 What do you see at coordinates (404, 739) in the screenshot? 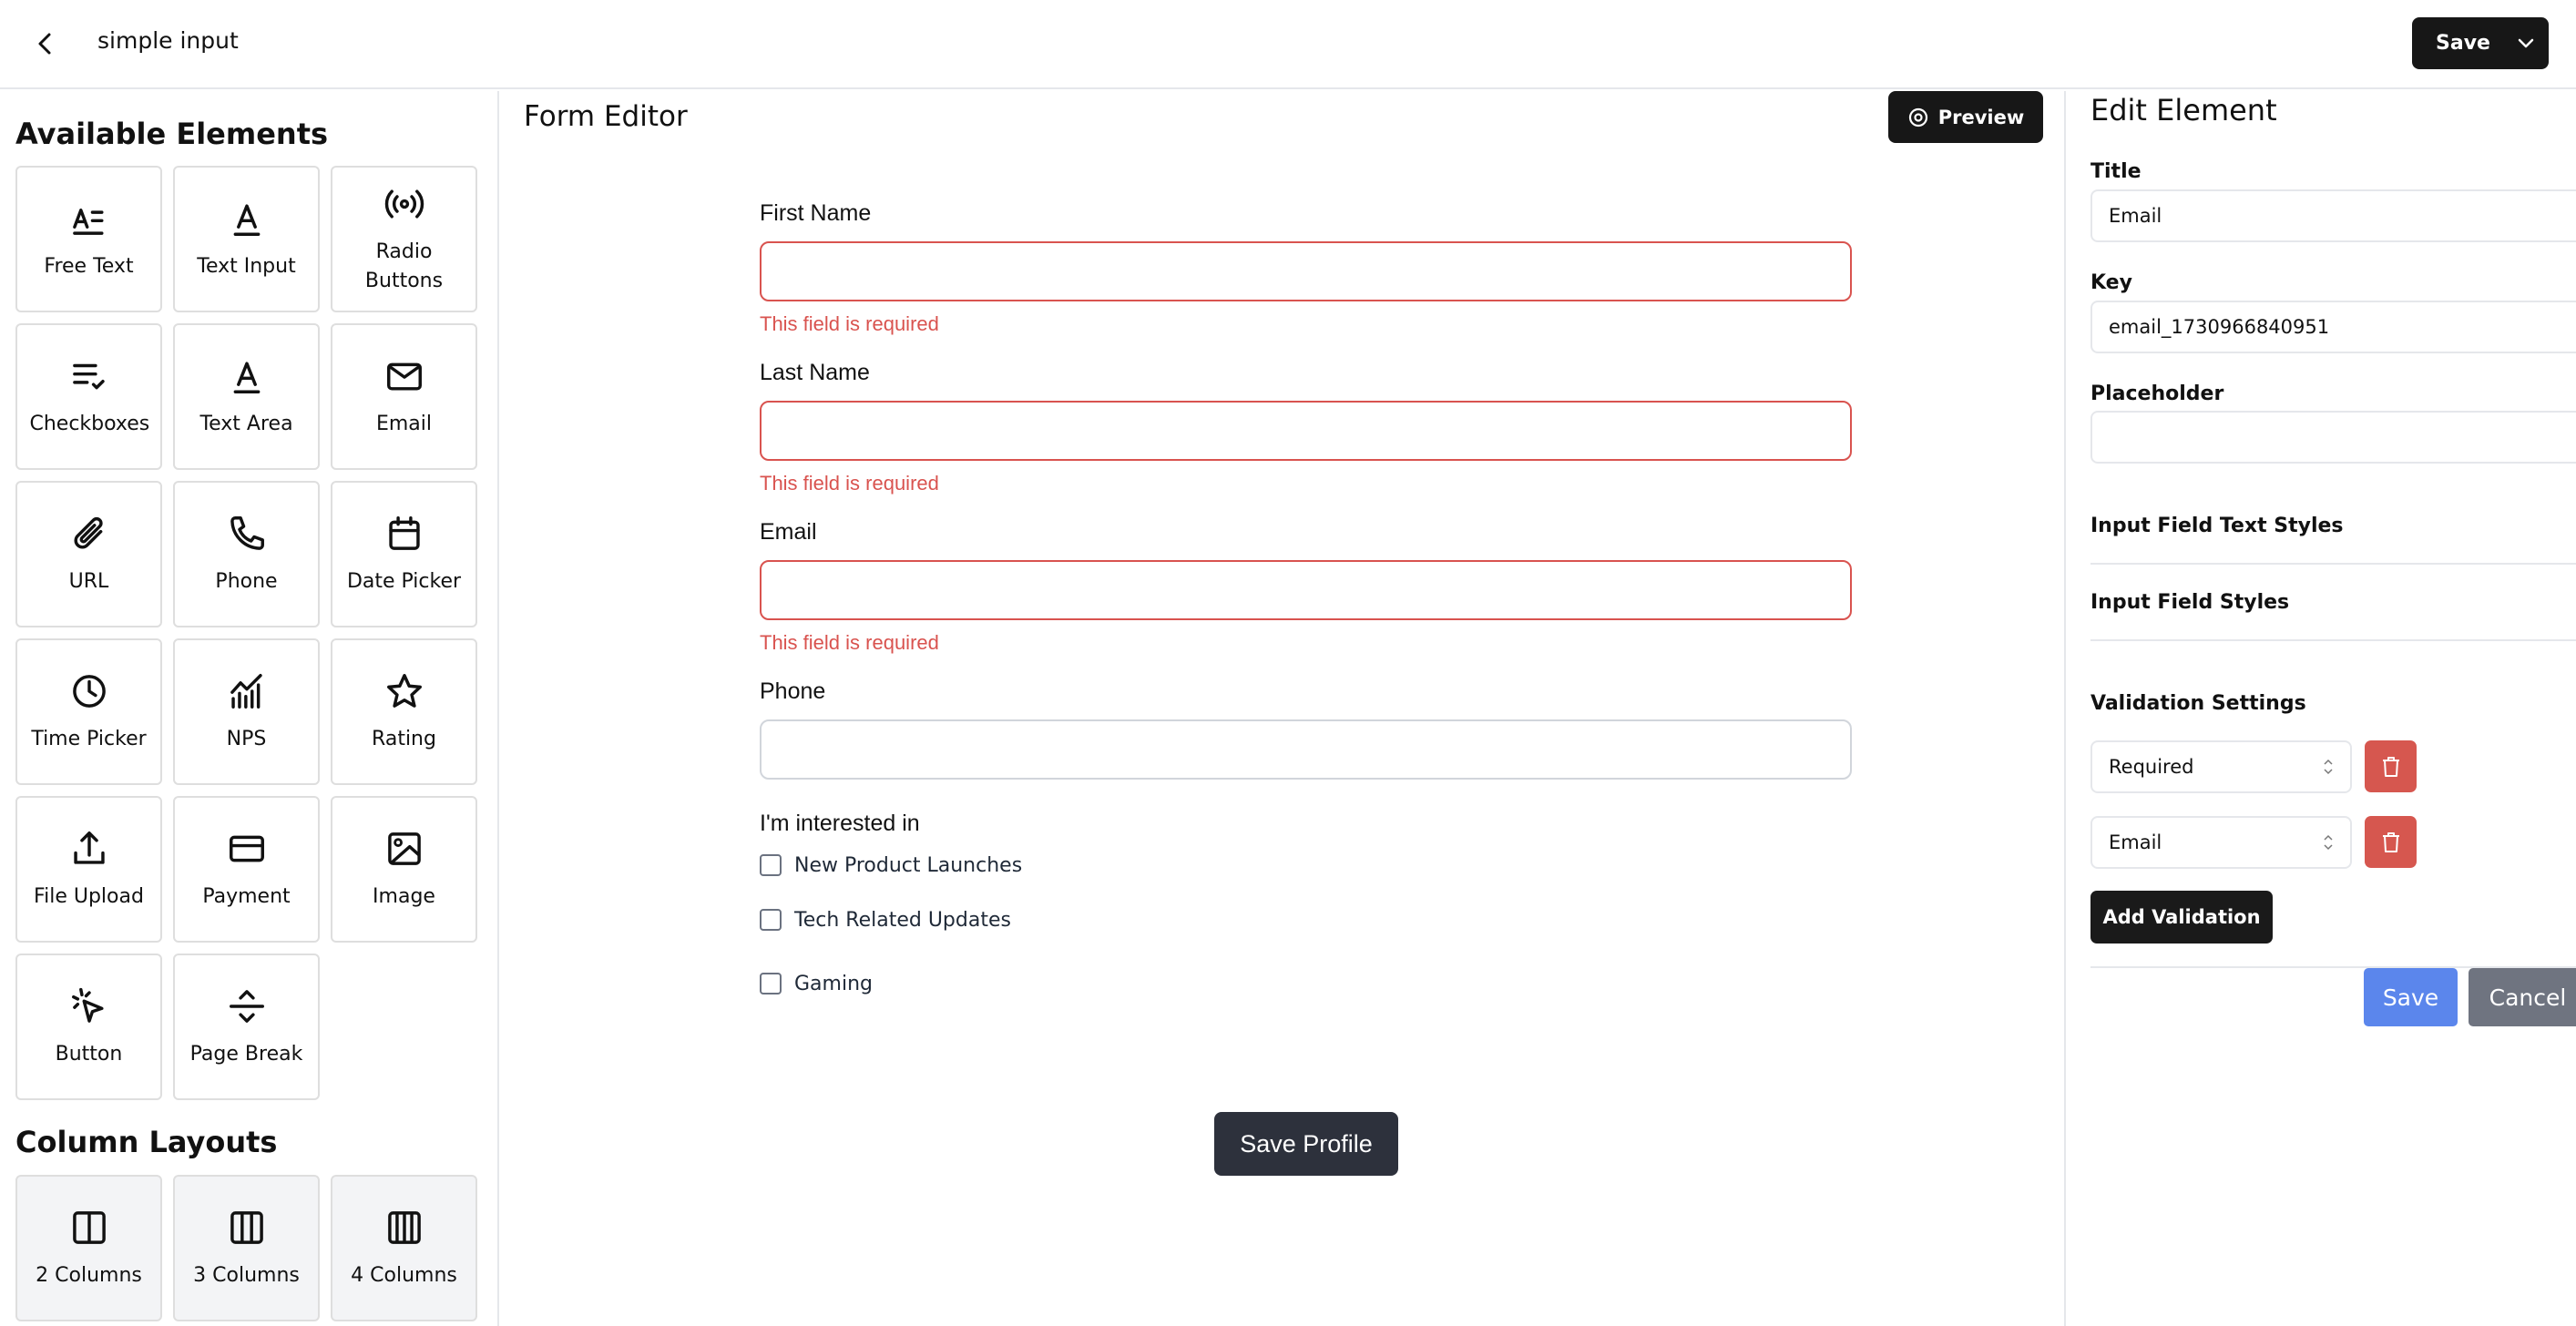
I see `tile-label: Rating` at bounding box center [404, 739].